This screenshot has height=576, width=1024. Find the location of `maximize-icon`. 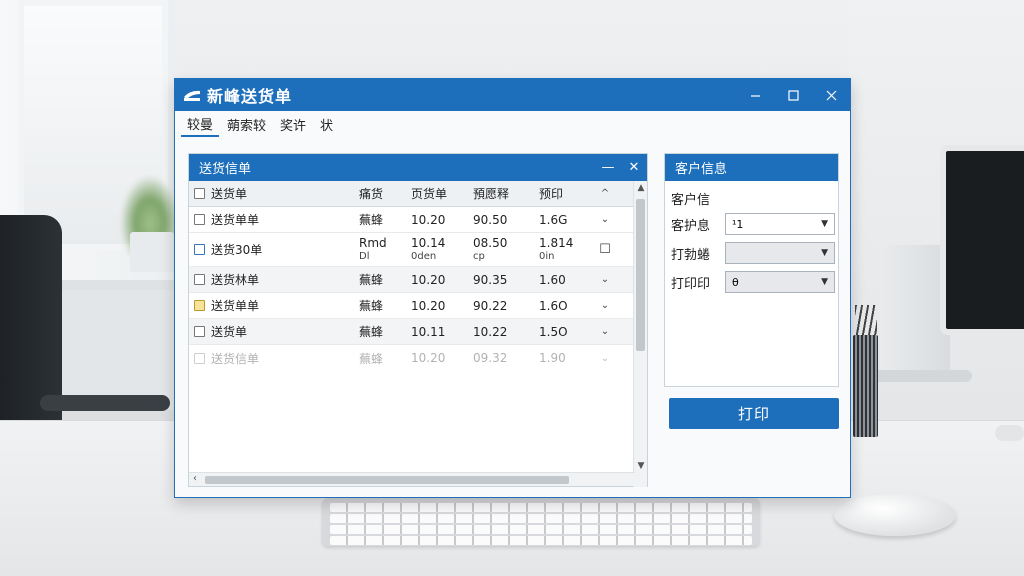

maximize-icon is located at coordinates (793, 95).